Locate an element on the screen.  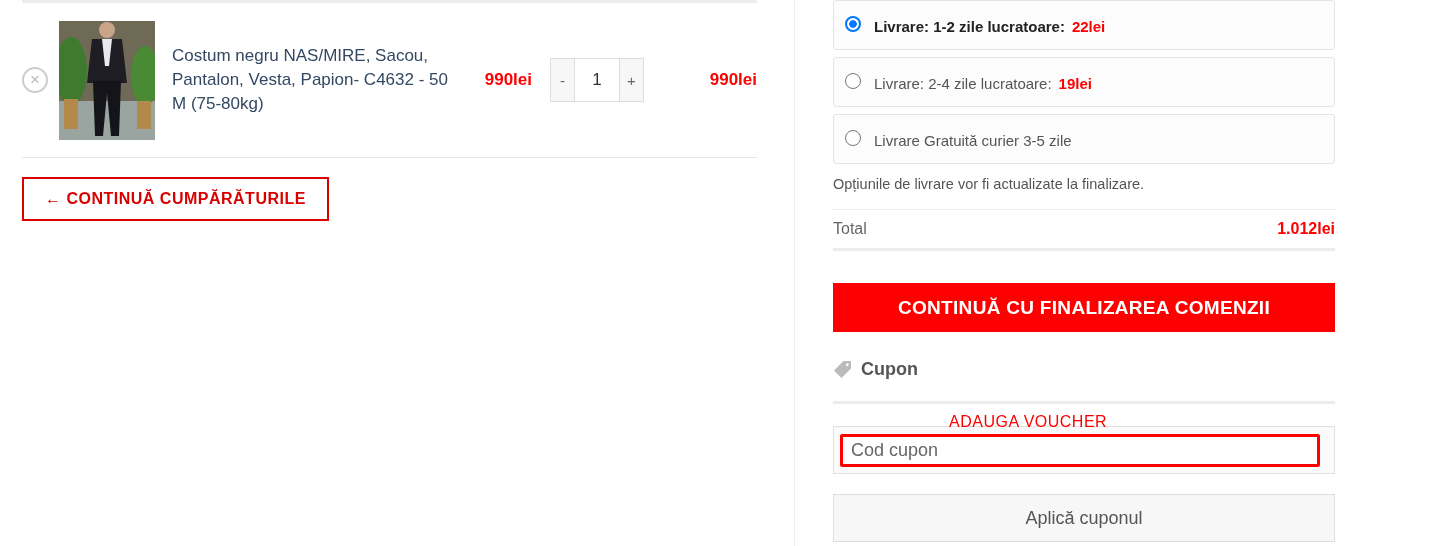
total-label: Total is located at coordinates (850, 229).